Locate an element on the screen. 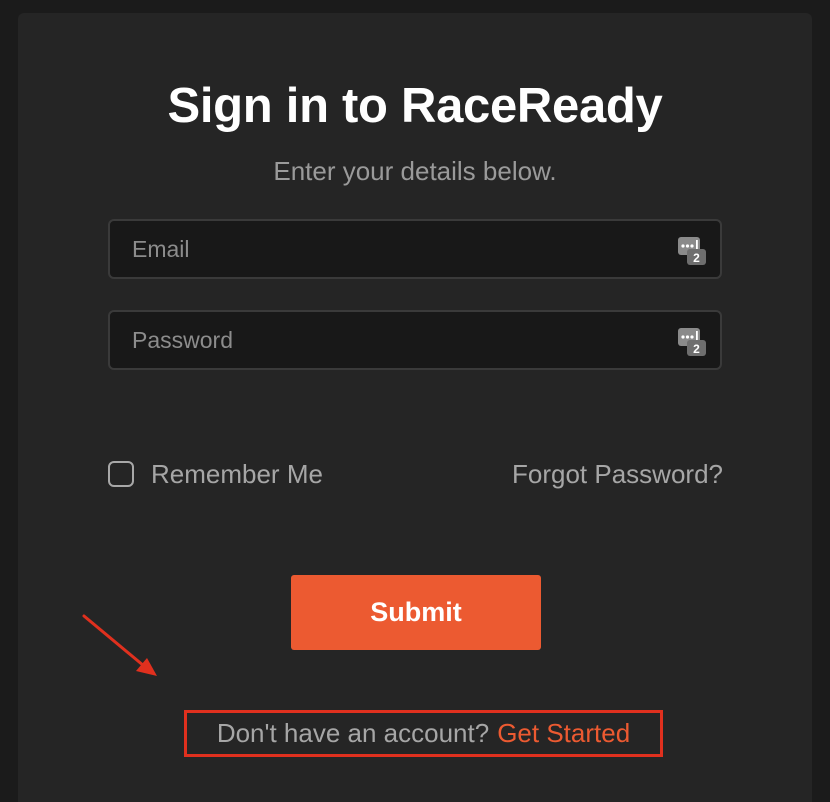 The width and height of the screenshot is (830, 802). page-subtitle: Enter your details below. is located at coordinates (415, 171).